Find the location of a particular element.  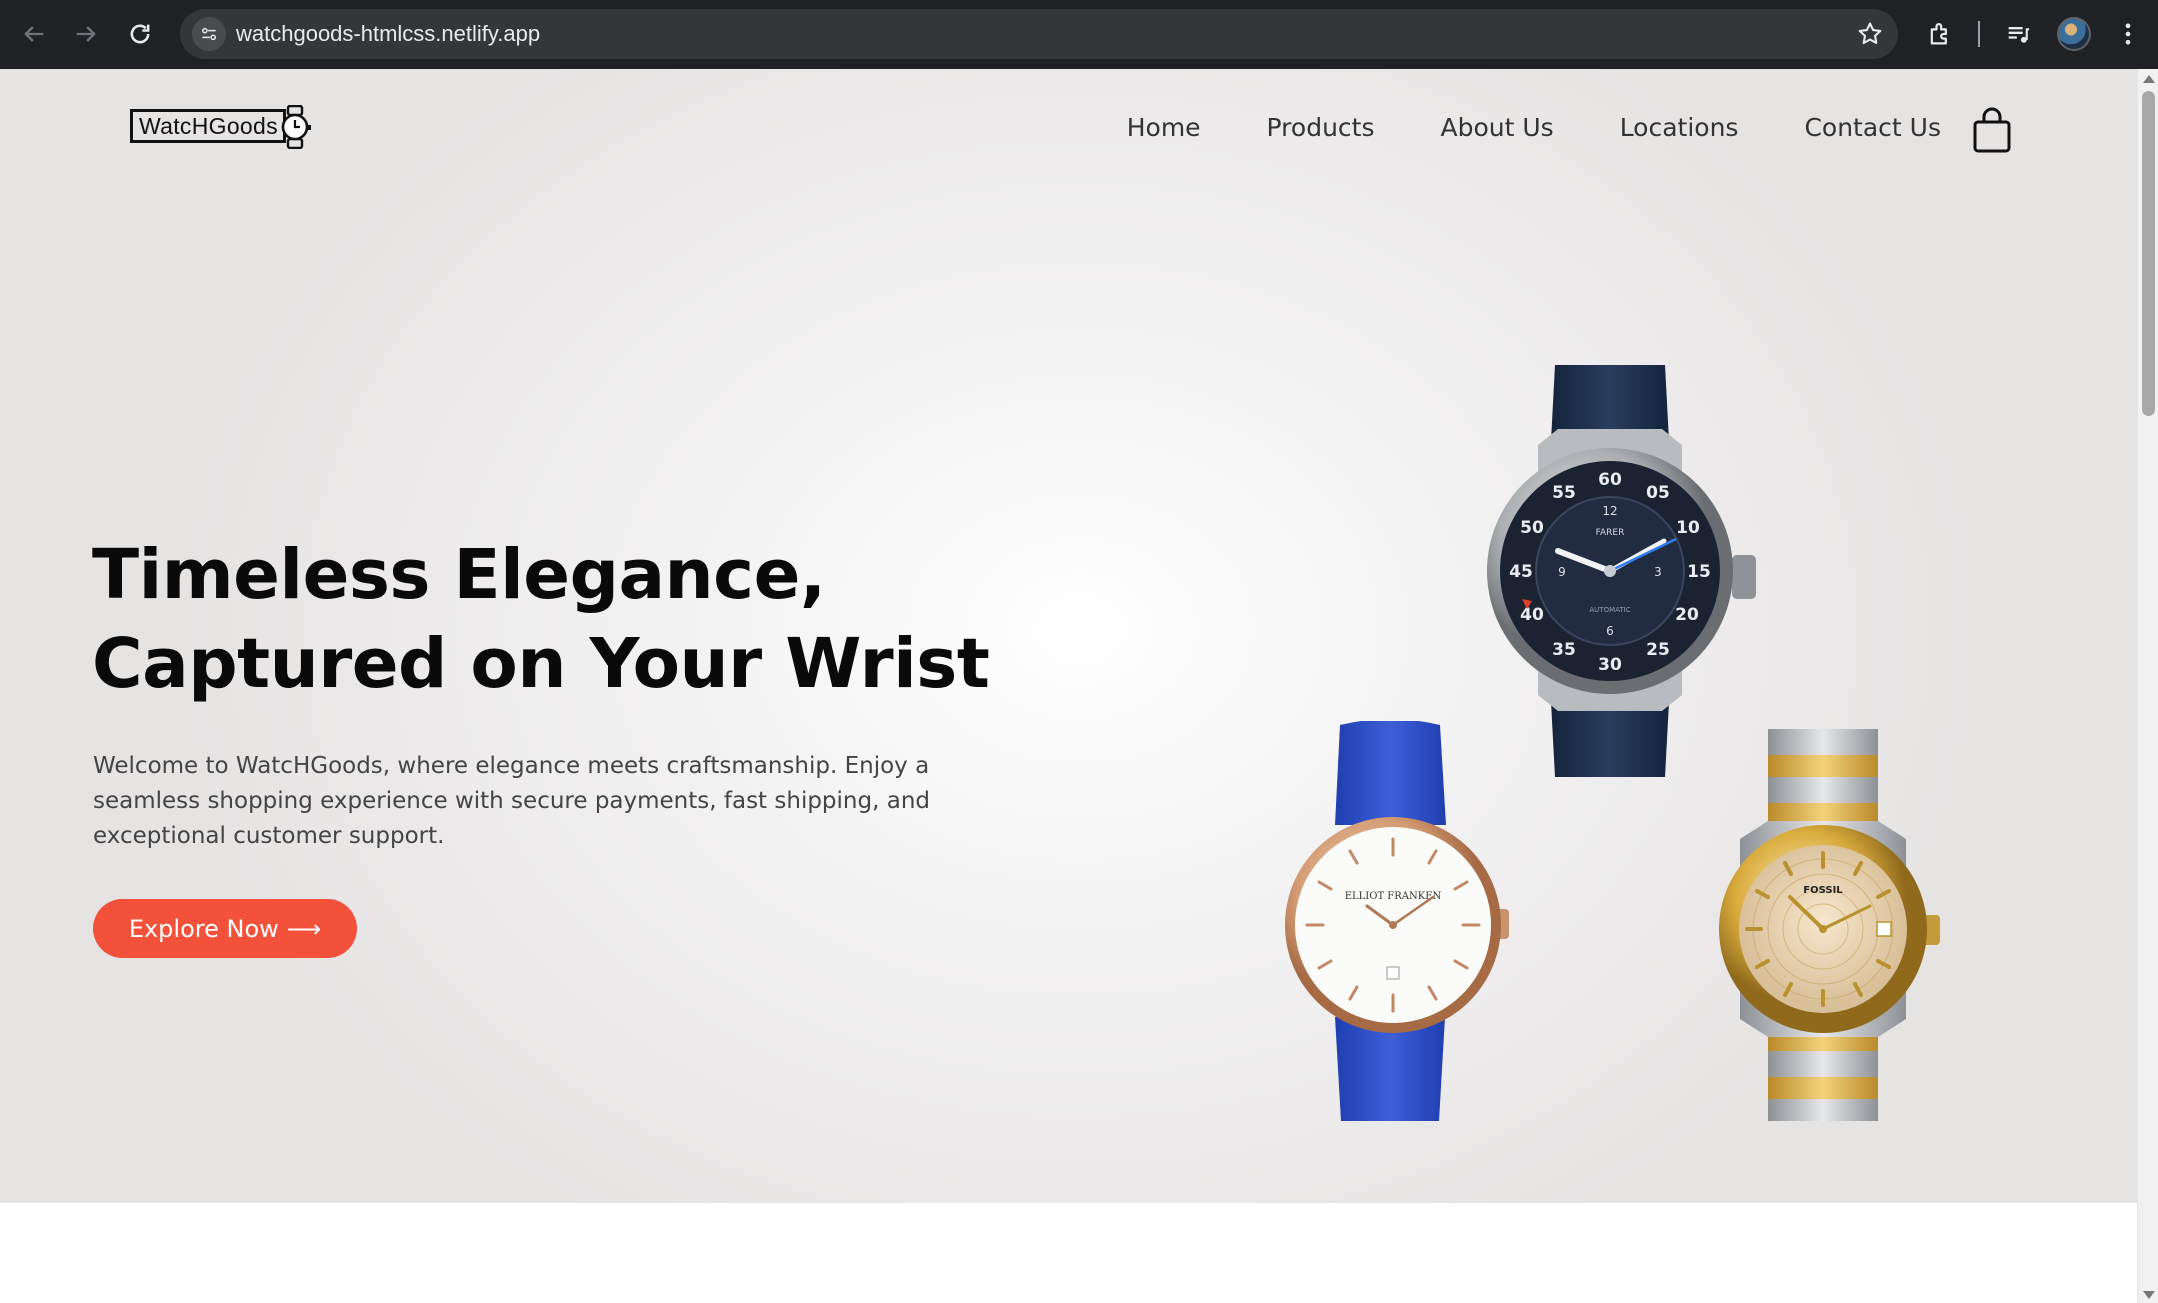

site-logo: WatcHGoods is located at coordinates (221, 127).